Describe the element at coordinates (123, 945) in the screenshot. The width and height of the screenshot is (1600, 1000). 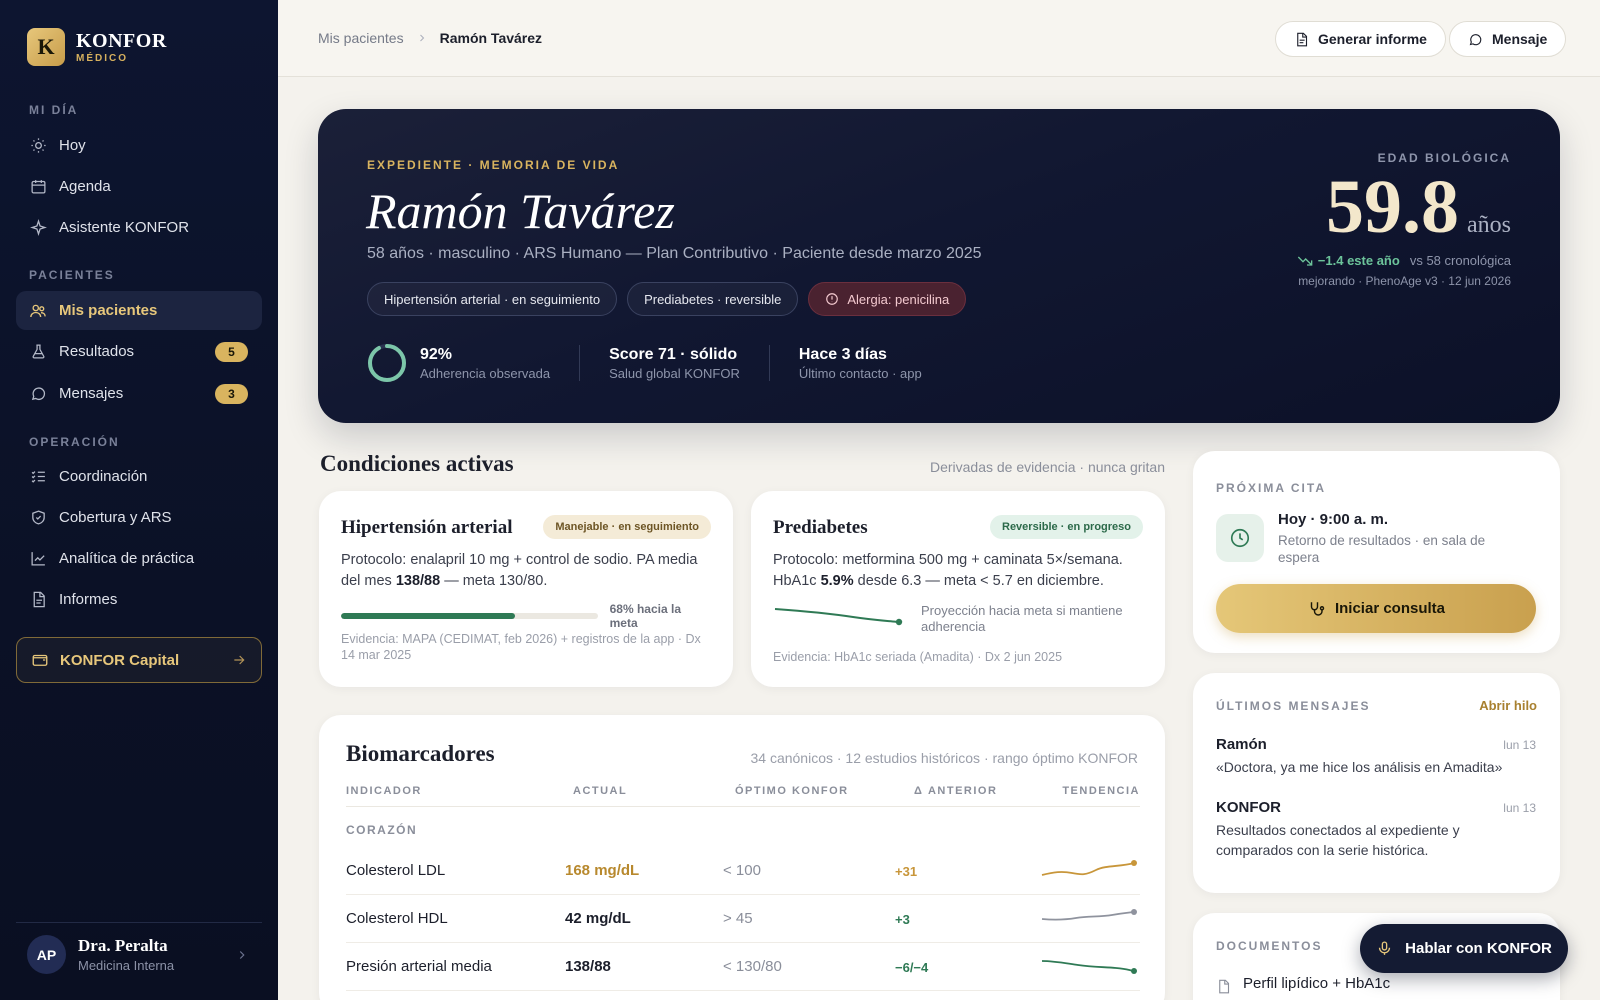
I see `user-name: Dra. Peralta` at that location.